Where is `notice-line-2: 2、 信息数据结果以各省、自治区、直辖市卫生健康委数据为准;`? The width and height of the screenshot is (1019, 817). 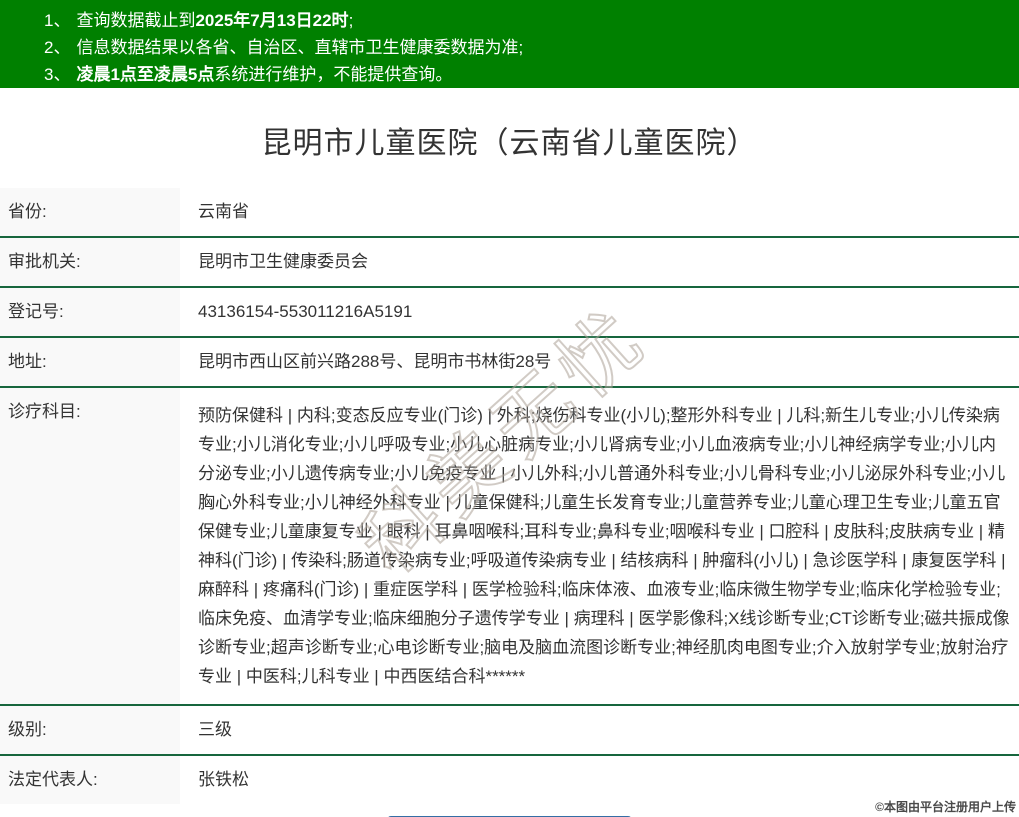
notice-line-2: 2、 信息数据结果以各省、自治区、直辖市卫生健康委数据为准; is located at coordinates (526, 47).